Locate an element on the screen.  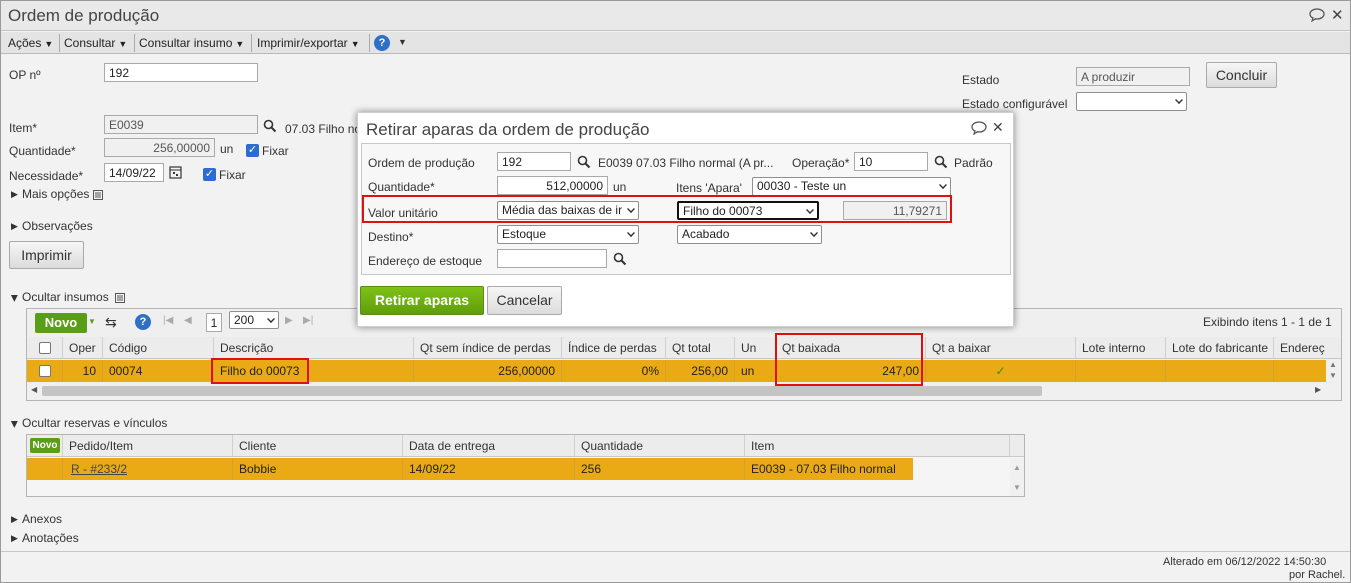
endereco-label: Endereço de estoque is located at coordinates (425, 261).